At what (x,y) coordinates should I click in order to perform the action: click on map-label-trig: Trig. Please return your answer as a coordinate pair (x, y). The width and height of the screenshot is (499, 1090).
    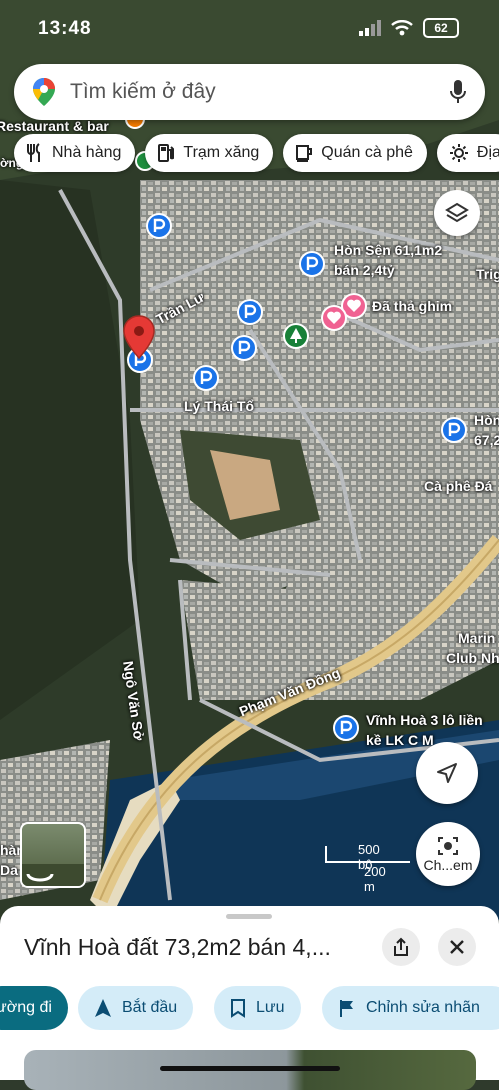
    Looking at the image, I should click on (487, 274).